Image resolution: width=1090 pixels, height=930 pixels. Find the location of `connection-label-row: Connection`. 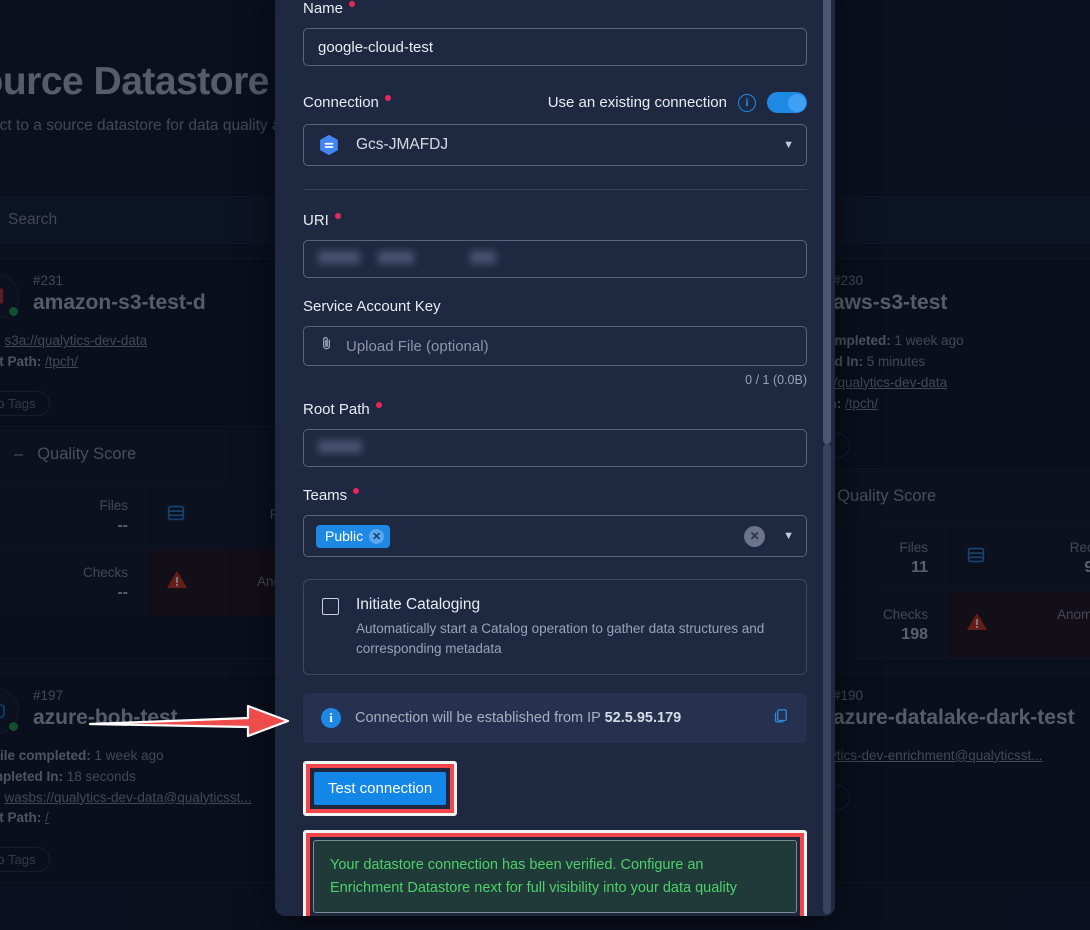

connection-label-row: Connection is located at coordinates (347, 102).